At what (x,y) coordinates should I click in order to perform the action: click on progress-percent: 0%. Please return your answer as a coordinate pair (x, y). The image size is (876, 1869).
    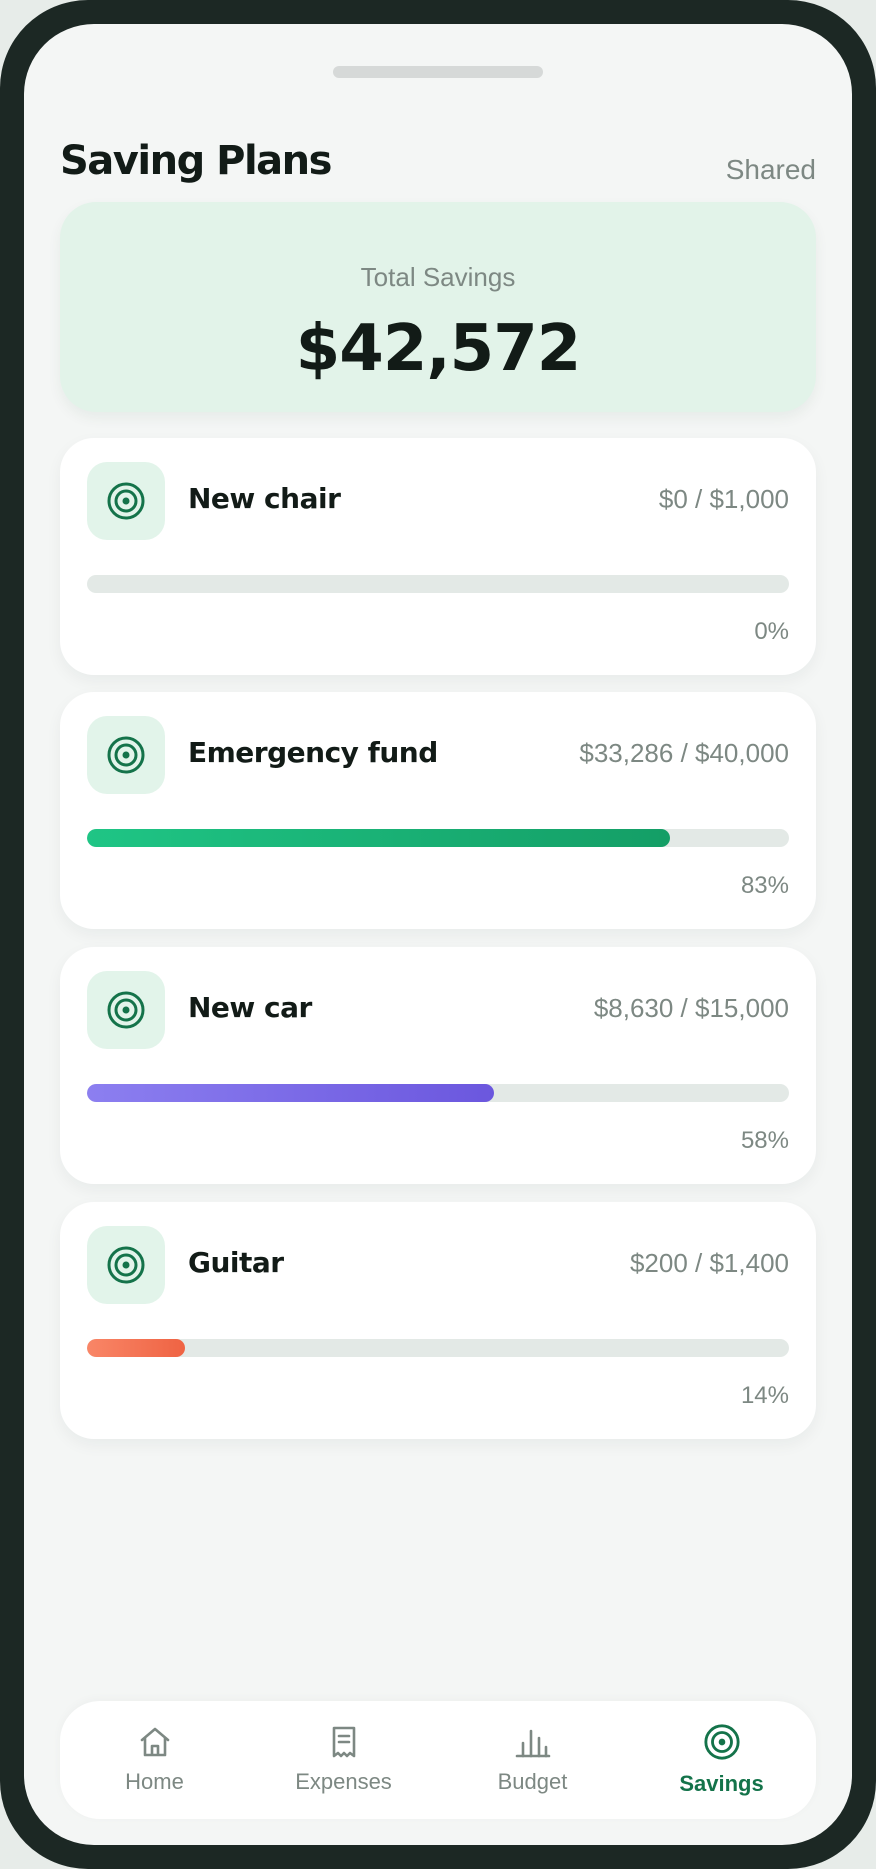
    Looking at the image, I should click on (771, 631).